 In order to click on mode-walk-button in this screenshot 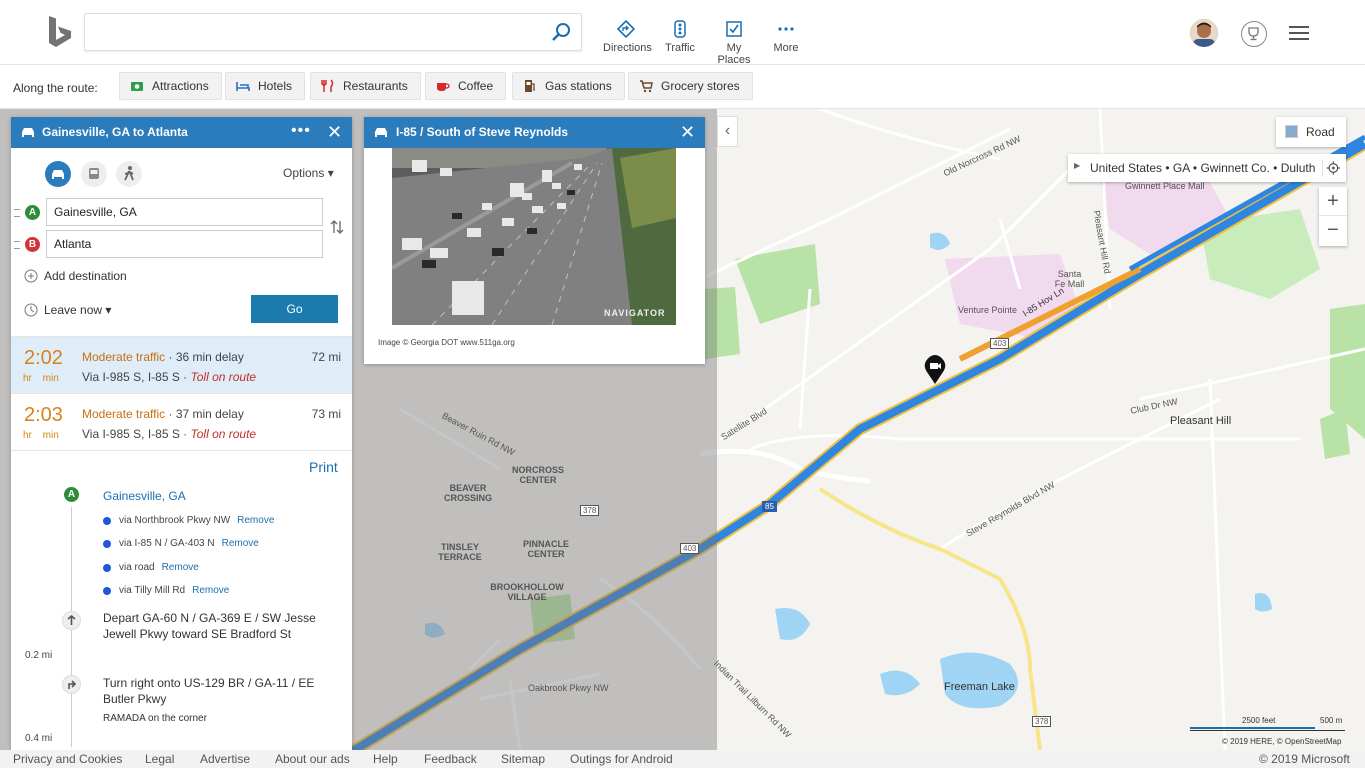, I will do `click(129, 174)`.